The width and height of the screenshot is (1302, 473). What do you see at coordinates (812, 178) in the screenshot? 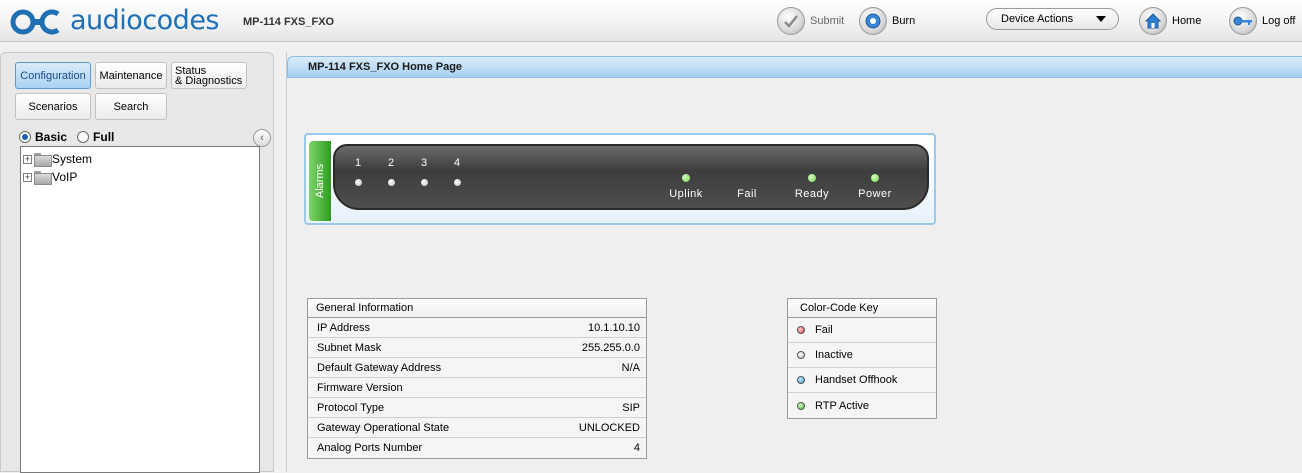
I see `ready-led` at bounding box center [812, 178].